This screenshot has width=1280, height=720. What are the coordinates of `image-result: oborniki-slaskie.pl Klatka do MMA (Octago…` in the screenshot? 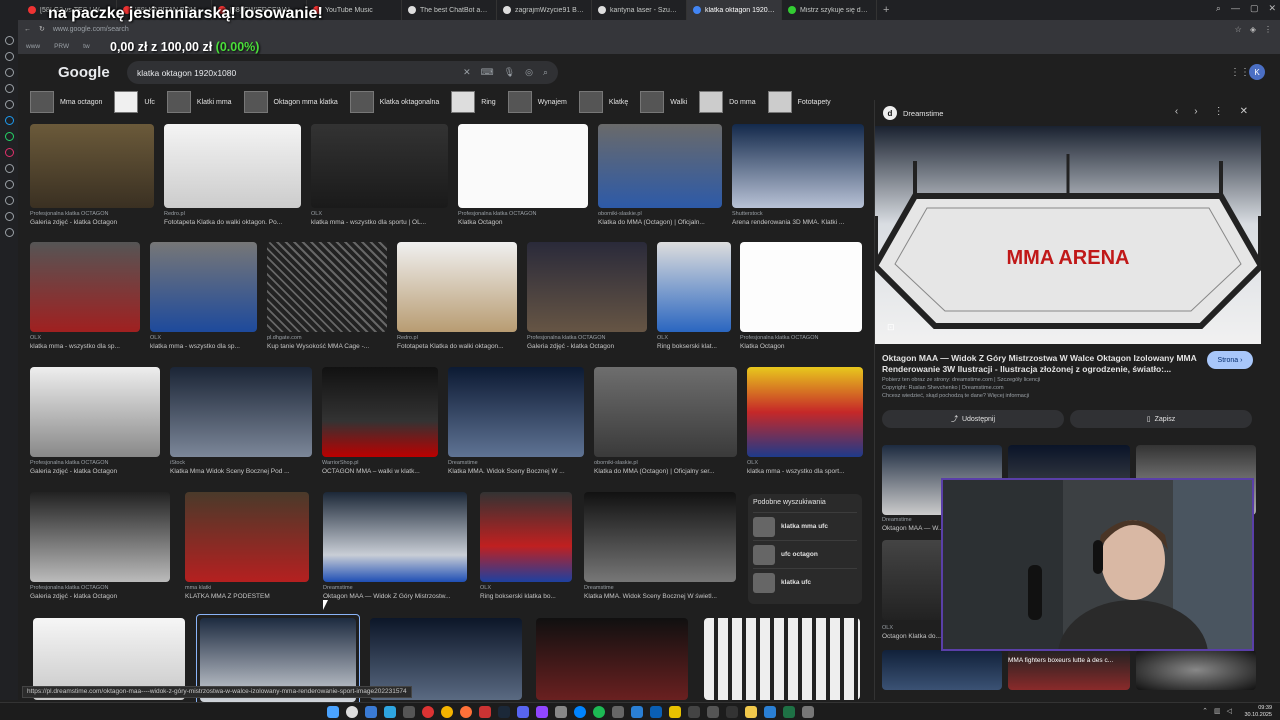 It's located at (665, 421).